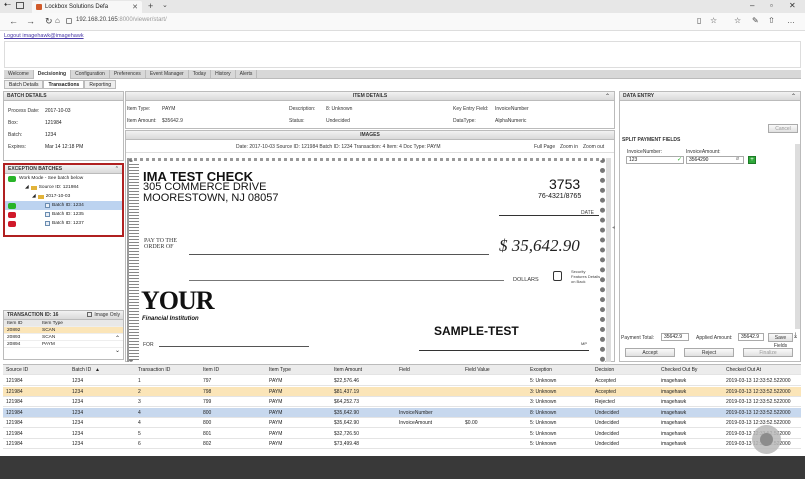  Describe the element at coordinates (737, 20) in the screenshot. I see `favorites-icon: ☆` at that location.